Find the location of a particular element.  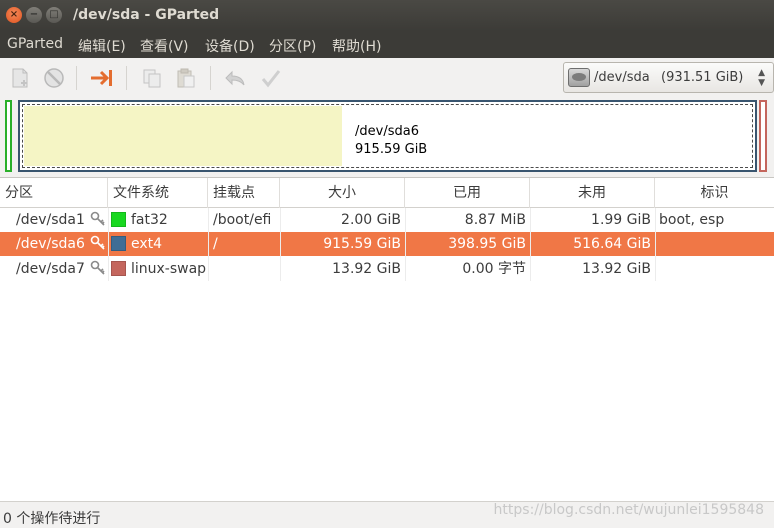

filesystem-cell: fat32 is located at coordinates (149, 220).